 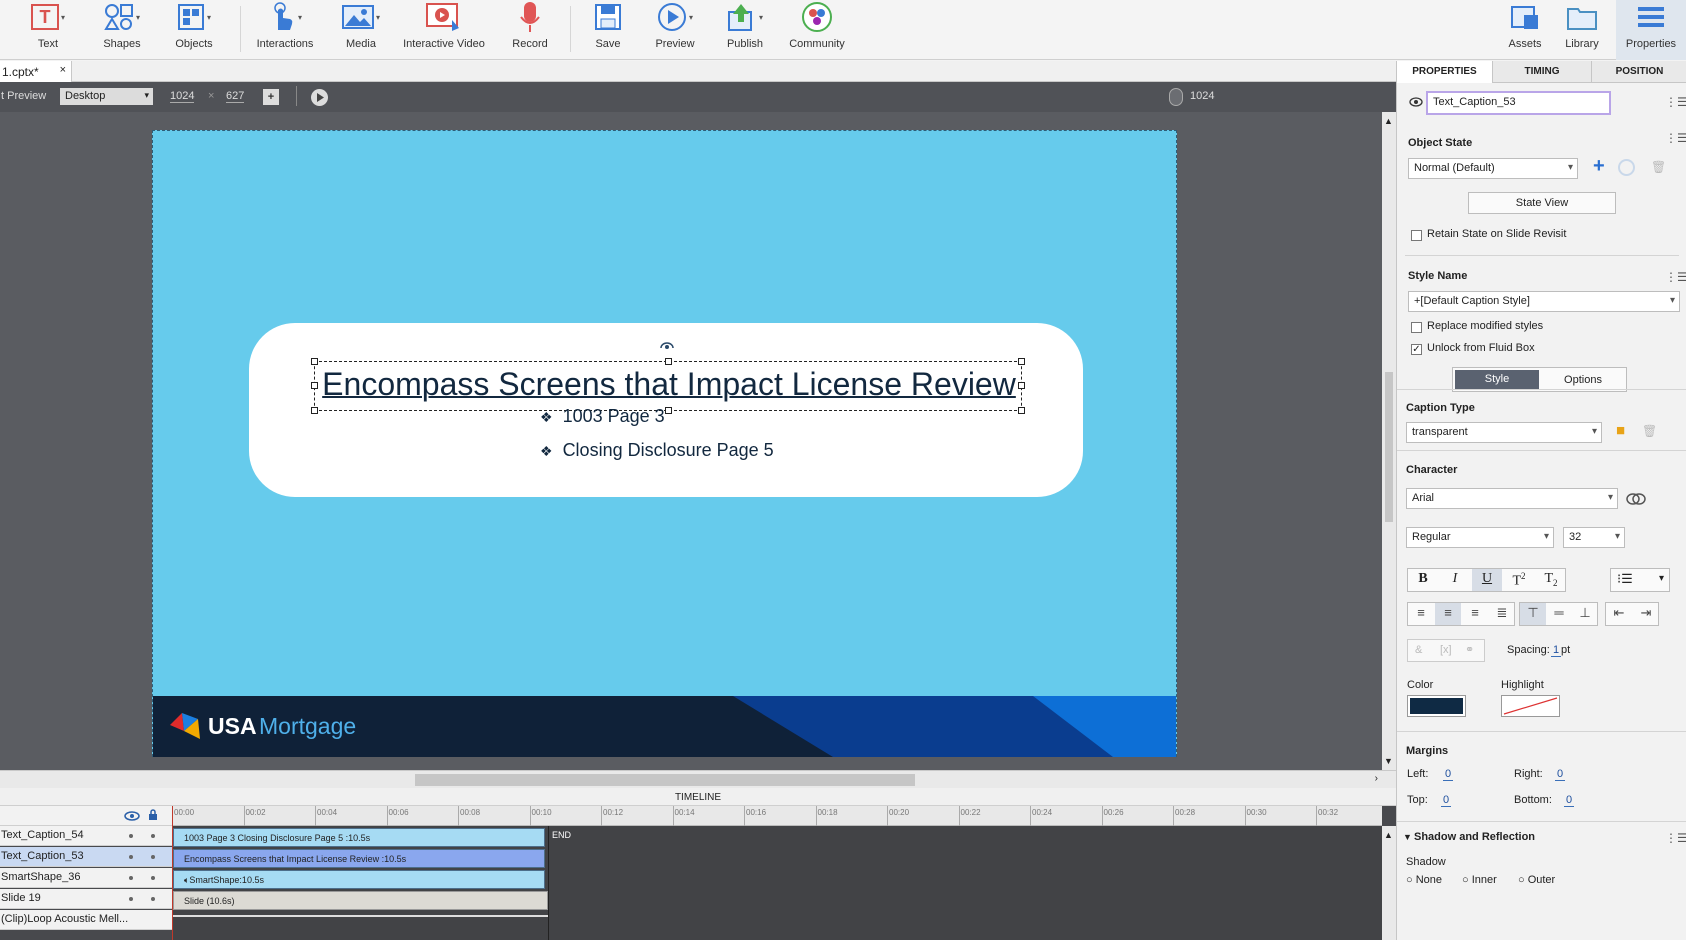 What do you see at coordinates (360, 900) in the screenshot?
I see `timeline-bar: Slide (10.6s)` at bounding box center [360, 900].